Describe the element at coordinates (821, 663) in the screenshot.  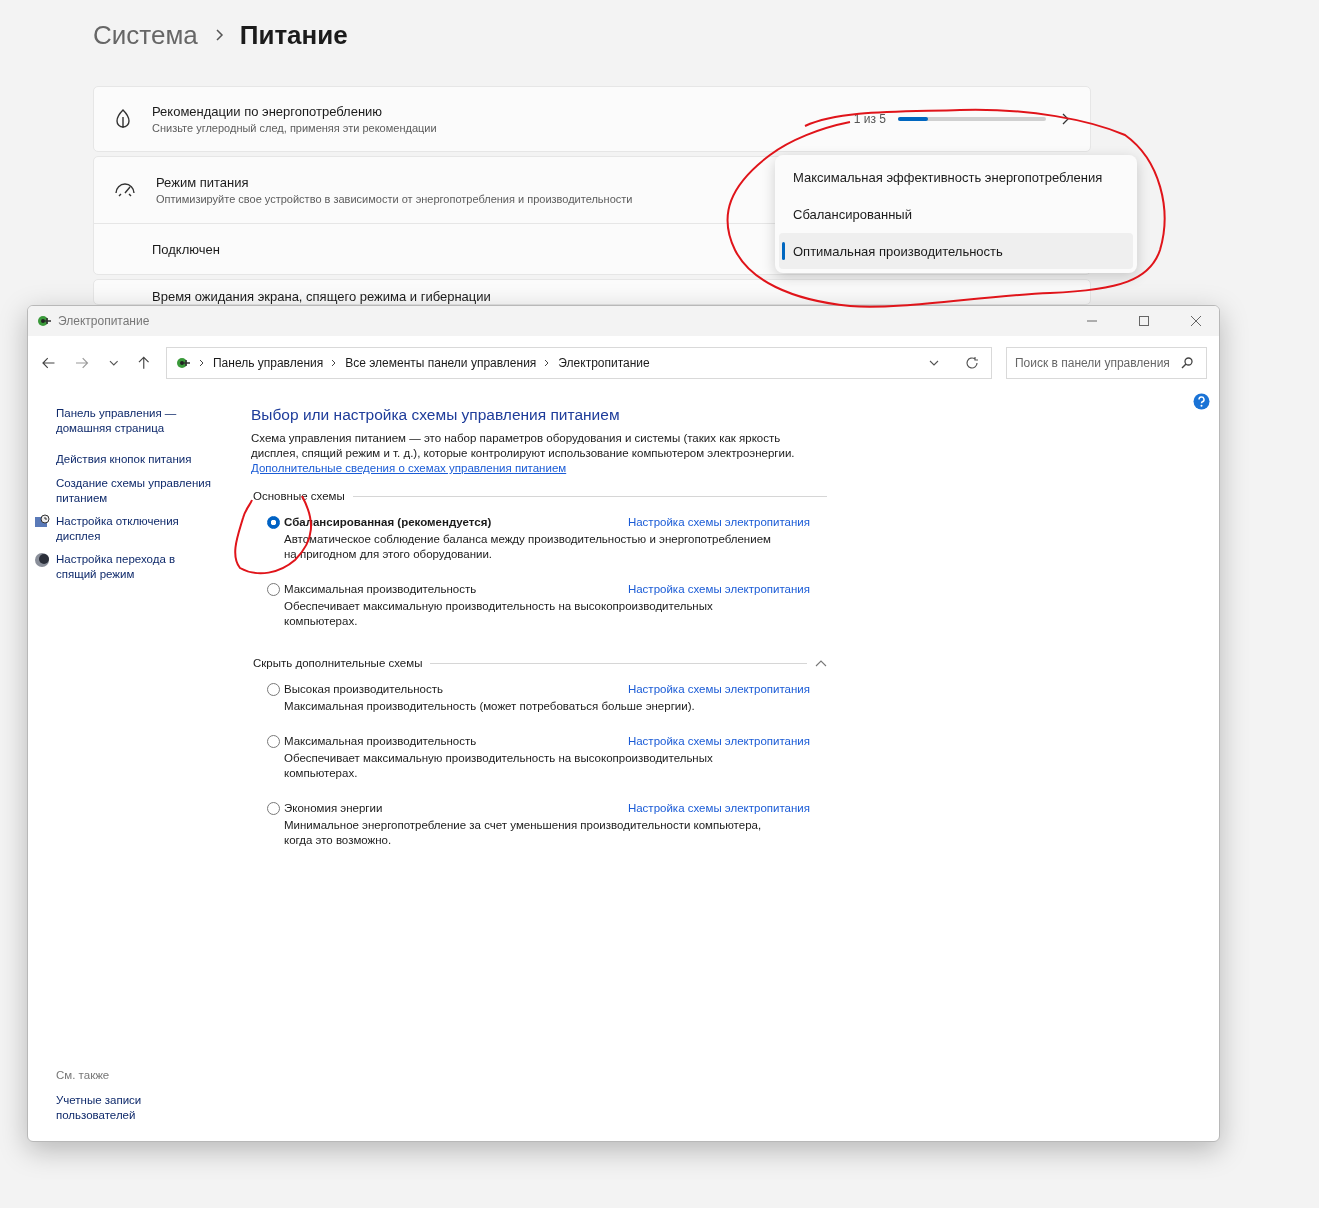
I see `chevron-up-icon` at that location.